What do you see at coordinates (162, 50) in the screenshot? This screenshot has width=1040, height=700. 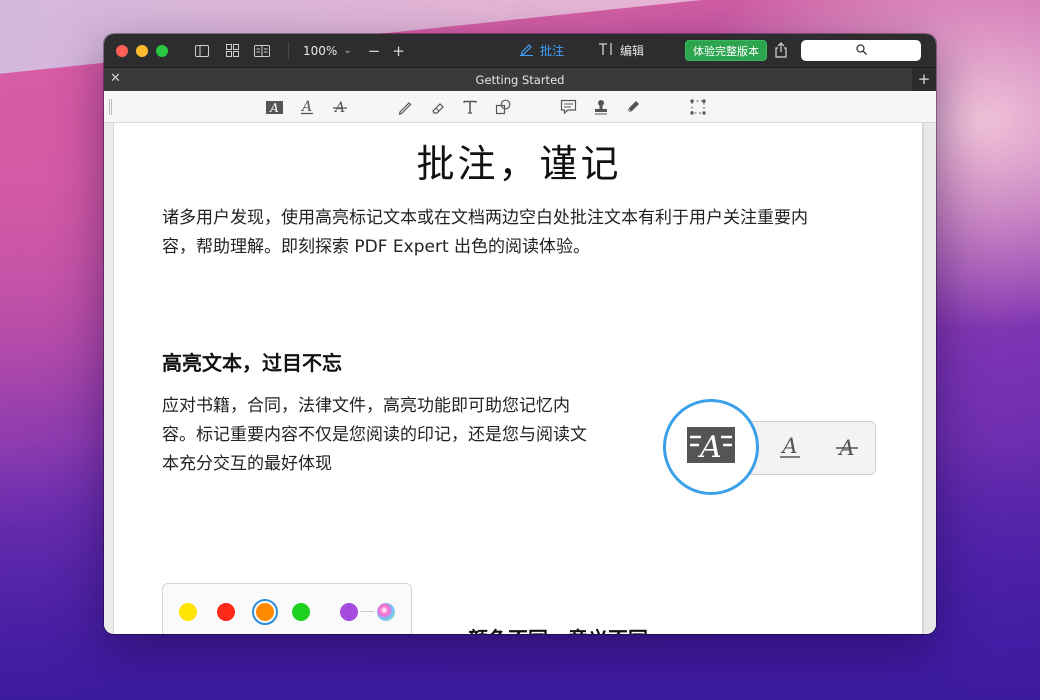 I see `zoom-window-button` at bounding box center [162, 50].